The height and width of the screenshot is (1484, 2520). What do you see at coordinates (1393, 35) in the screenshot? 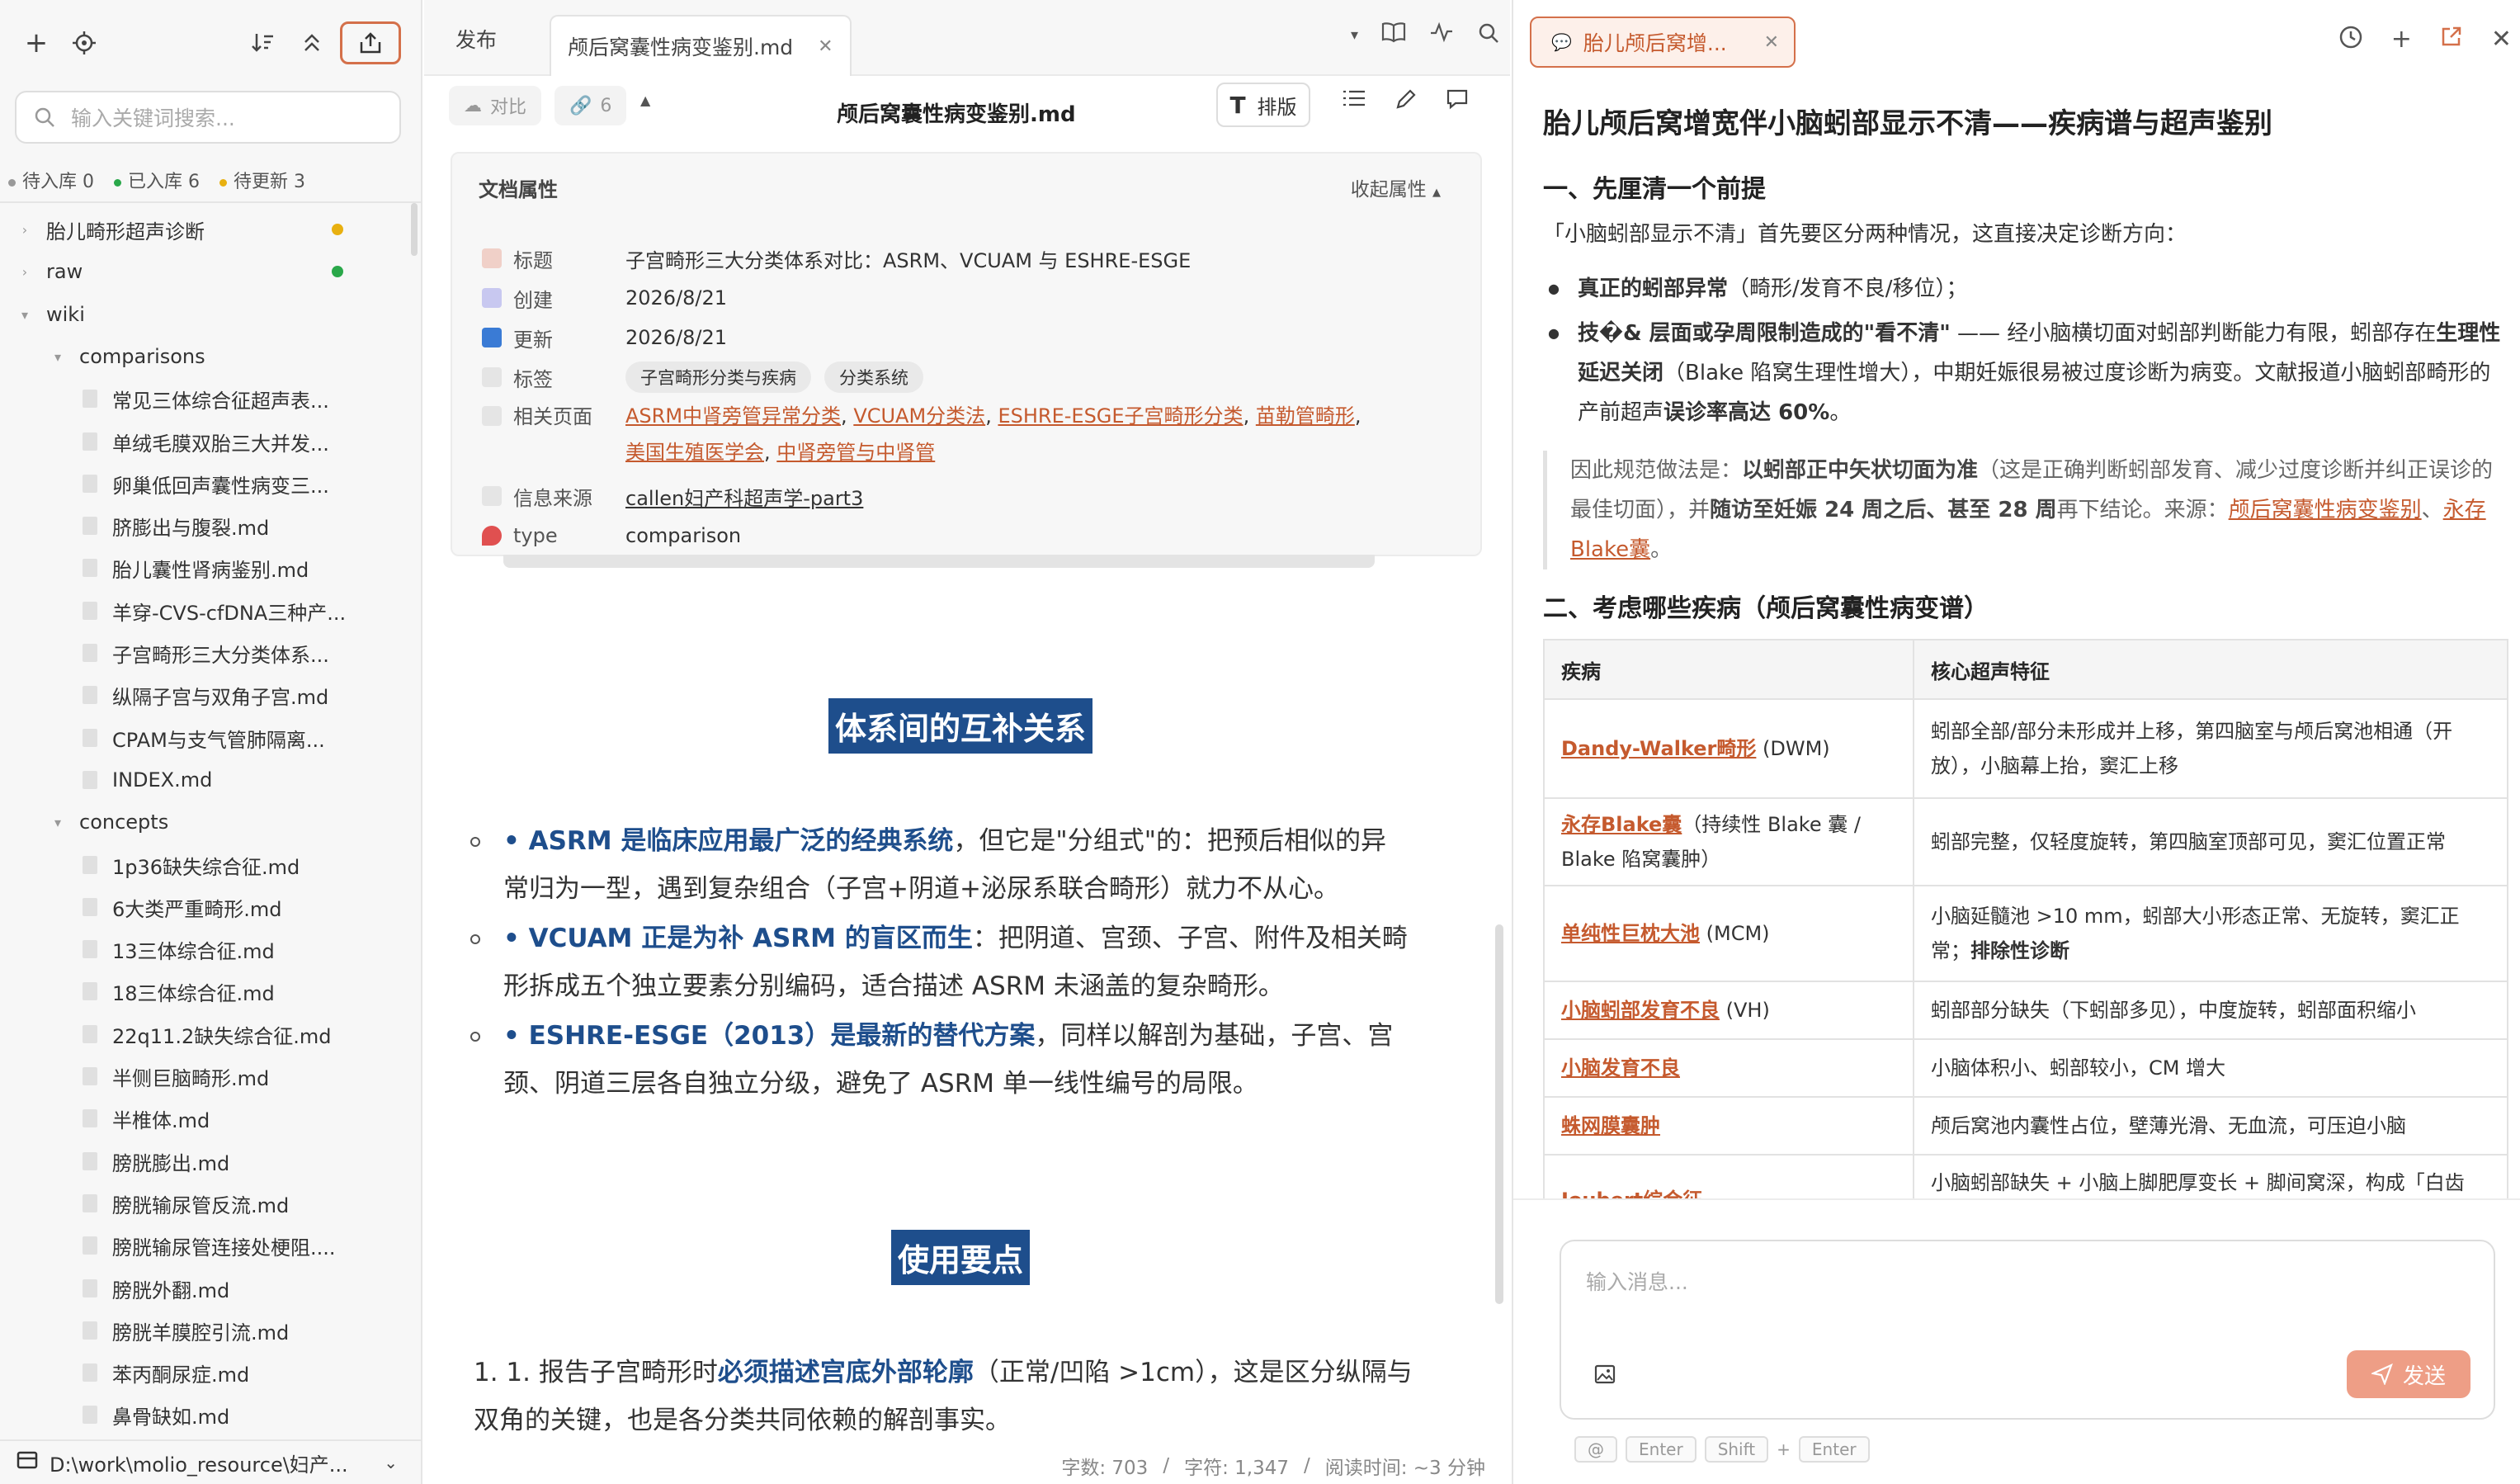
I see `book-icon` at bounding box center [1393, 35].